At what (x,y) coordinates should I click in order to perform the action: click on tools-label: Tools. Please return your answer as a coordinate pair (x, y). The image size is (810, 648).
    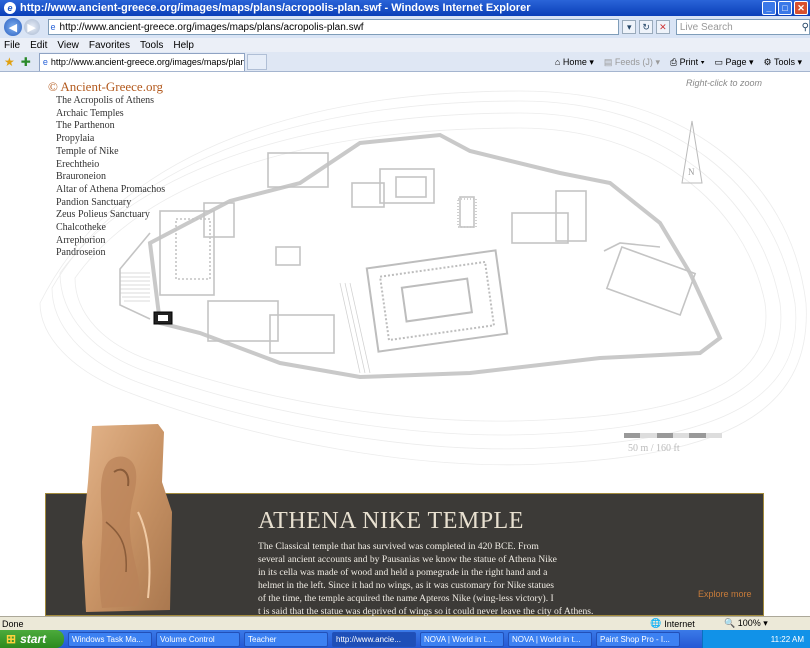
    Looking at the image, I should click on (784, 61).